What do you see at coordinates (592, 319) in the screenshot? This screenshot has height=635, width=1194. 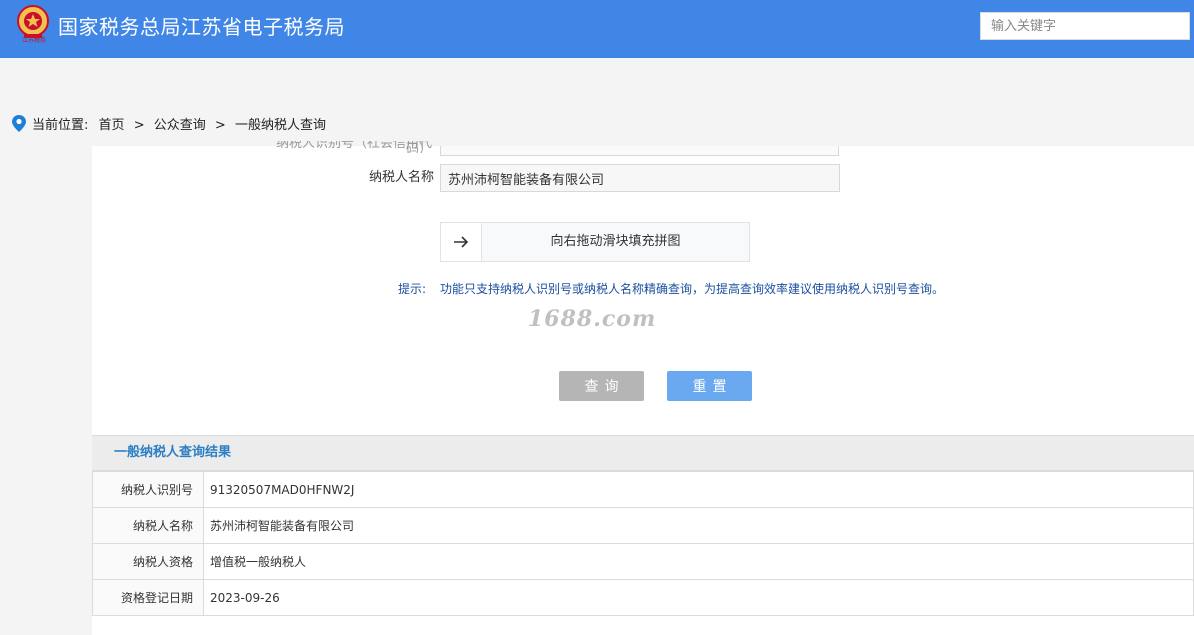 I see `watermark: 1688.com` at bounding box center [592, 319].